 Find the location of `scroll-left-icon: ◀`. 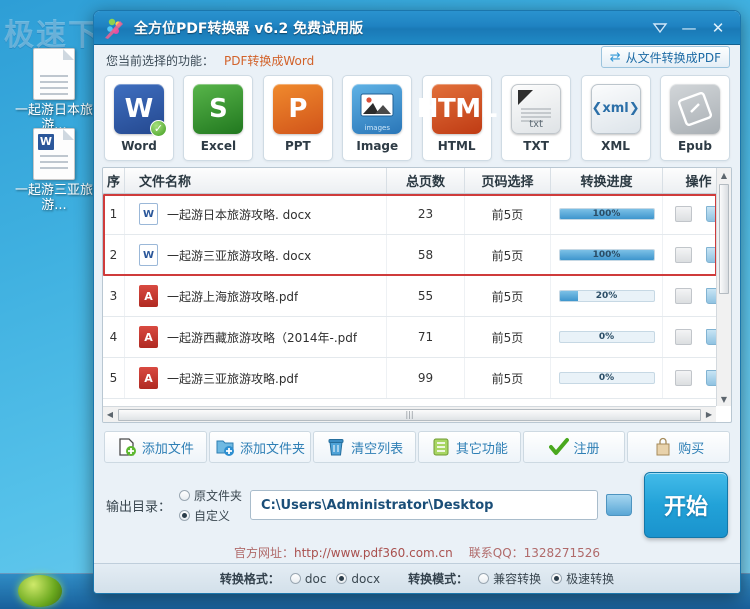

scroll-left-icon: ◀ is located at coordinates (110, 414).